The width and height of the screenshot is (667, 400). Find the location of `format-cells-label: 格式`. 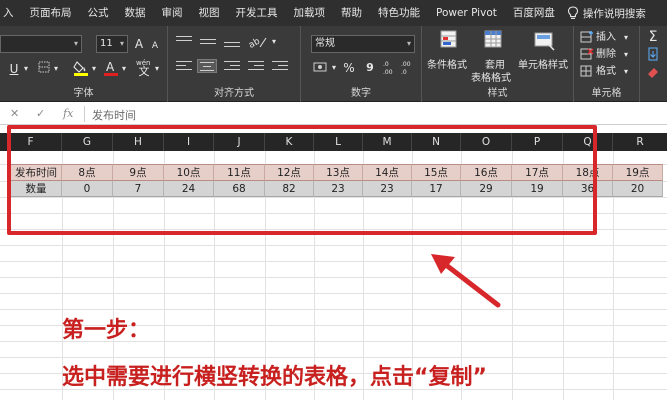

format-cells-label: 格式 is located at coordinates (606, 71).